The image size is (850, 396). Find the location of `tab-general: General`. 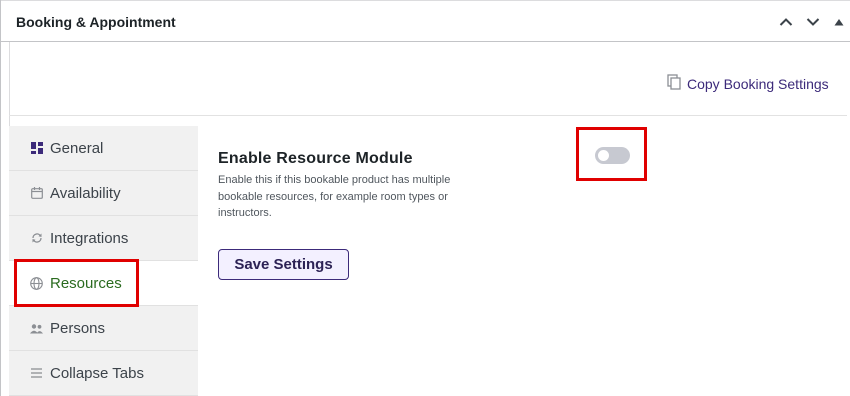

tab-general: General is located at coordinates (103, 148).